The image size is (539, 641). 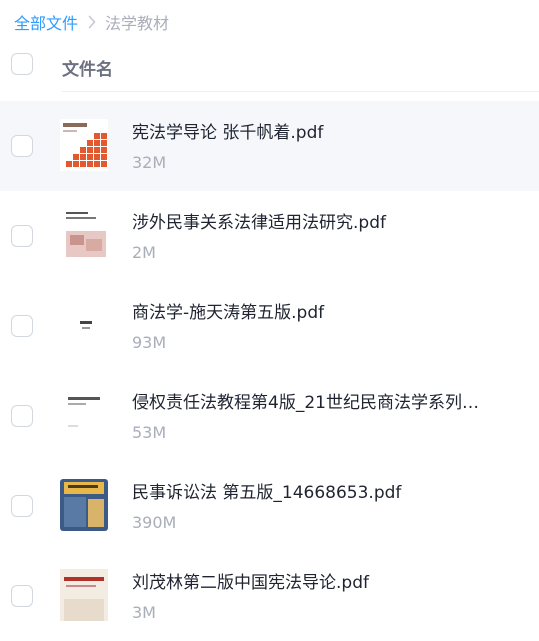 What do you see at coordinates (154, 522) in the screenshot?
I see `file-size: 390M` at bounding box center [154, 522].